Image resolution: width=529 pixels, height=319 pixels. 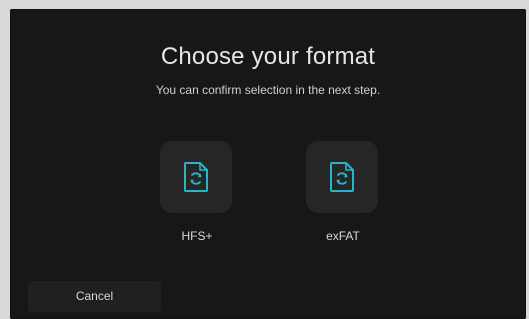 What do you see at coordinates (268, 56) in the screenshot?
I see `dialog-title: Choose your format` at bounding box center [268, 56].